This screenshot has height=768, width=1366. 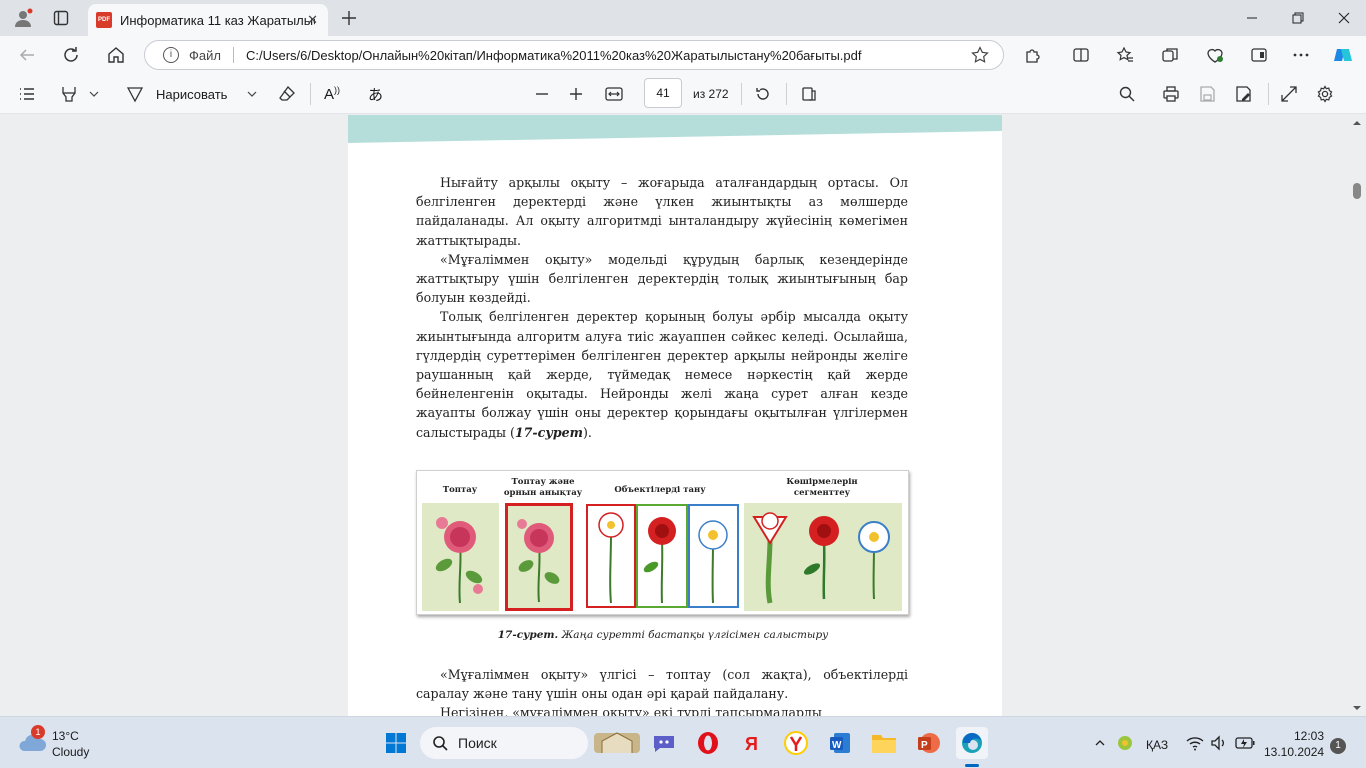 I want to click on read-aloud-button: A)), so click(x=332, y=94).